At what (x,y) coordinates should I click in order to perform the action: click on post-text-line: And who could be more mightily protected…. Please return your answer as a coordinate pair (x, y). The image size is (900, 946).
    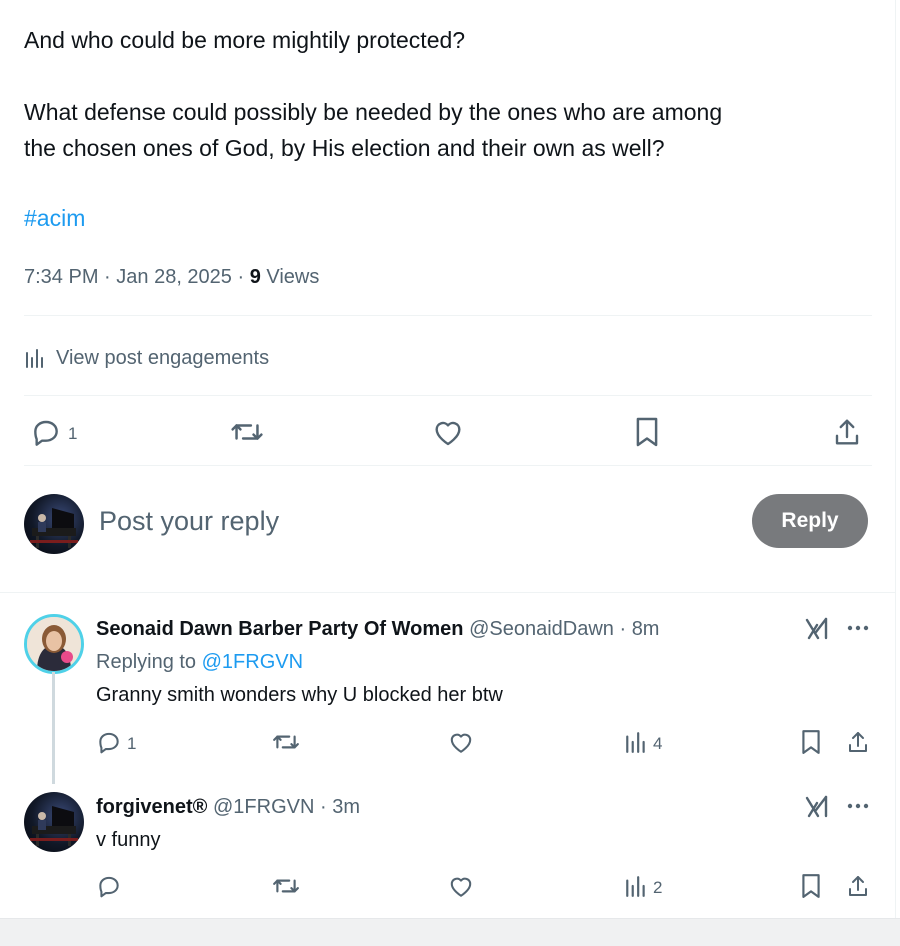
    Looking at the image, I should click on (245, 40).